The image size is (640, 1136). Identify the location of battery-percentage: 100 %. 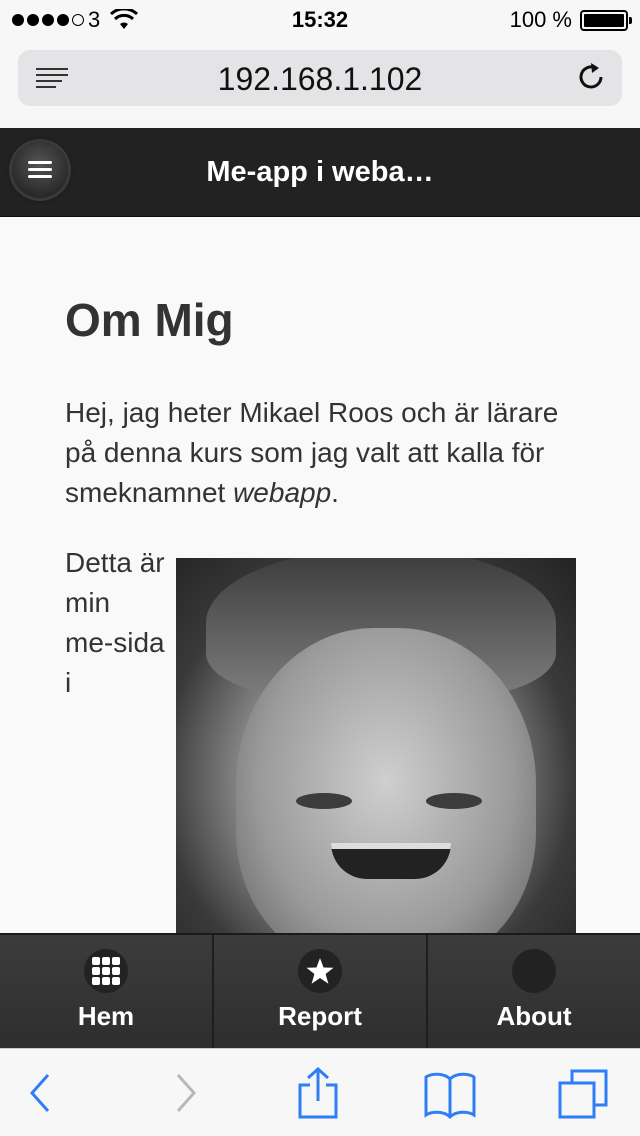
(540, 19).